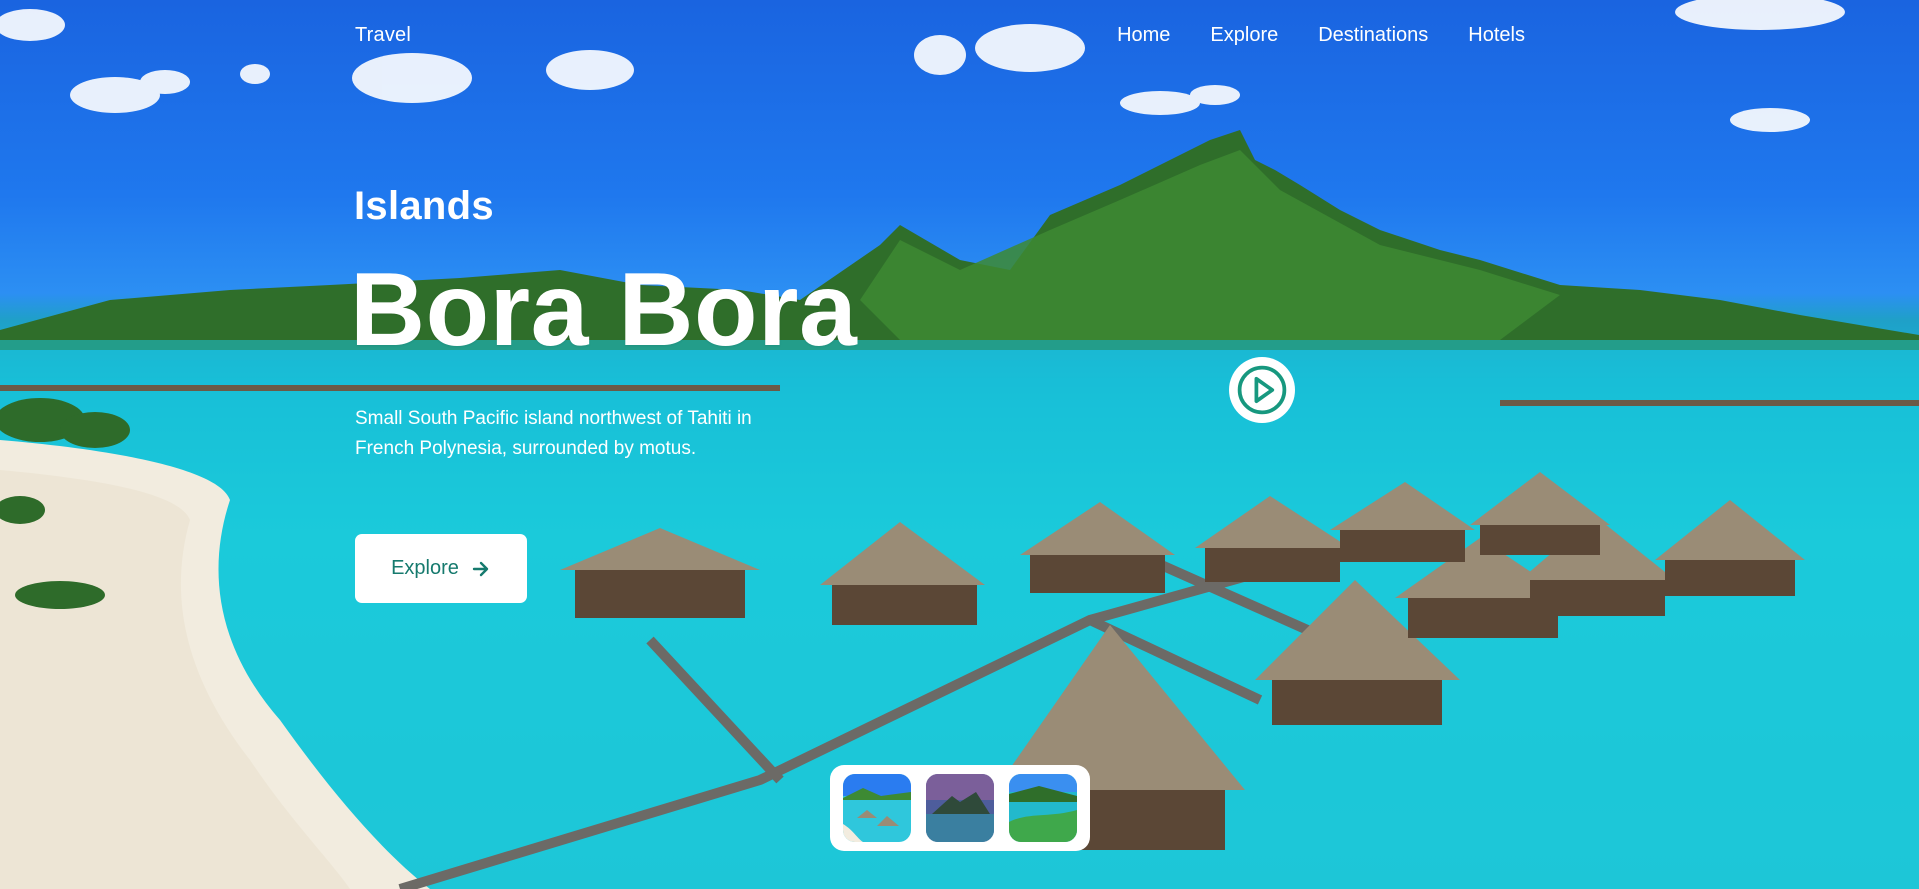  Describe the element at coordinates (1042, 808) in the screenshot. I see `lagoon-thumbnail` at that location.